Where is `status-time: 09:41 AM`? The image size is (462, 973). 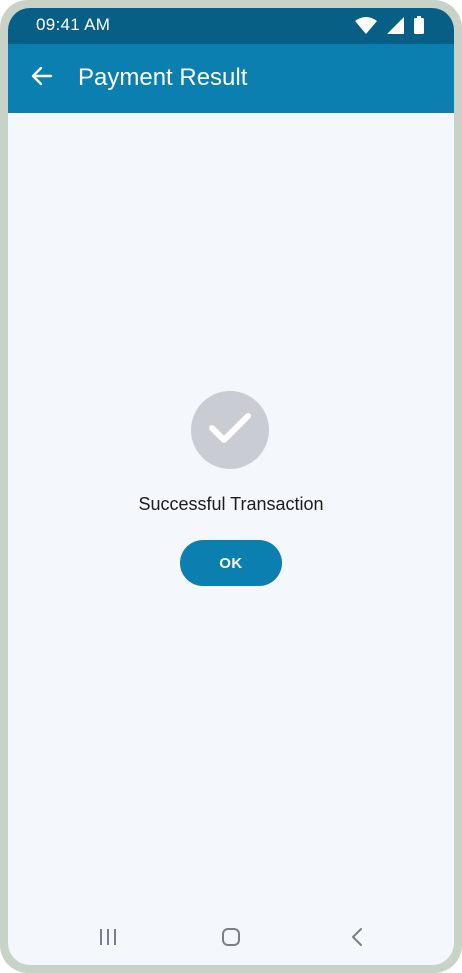 status-time: 09:41 AM is located at coordinates (73, 24).